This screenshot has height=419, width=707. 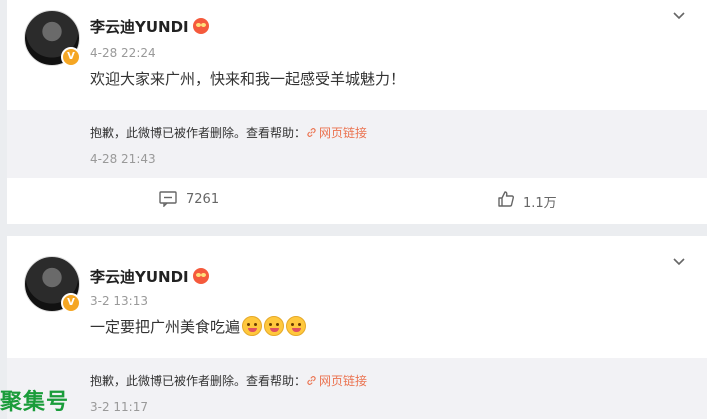 I want to click on comment-icon, so click(x=168, y=199).